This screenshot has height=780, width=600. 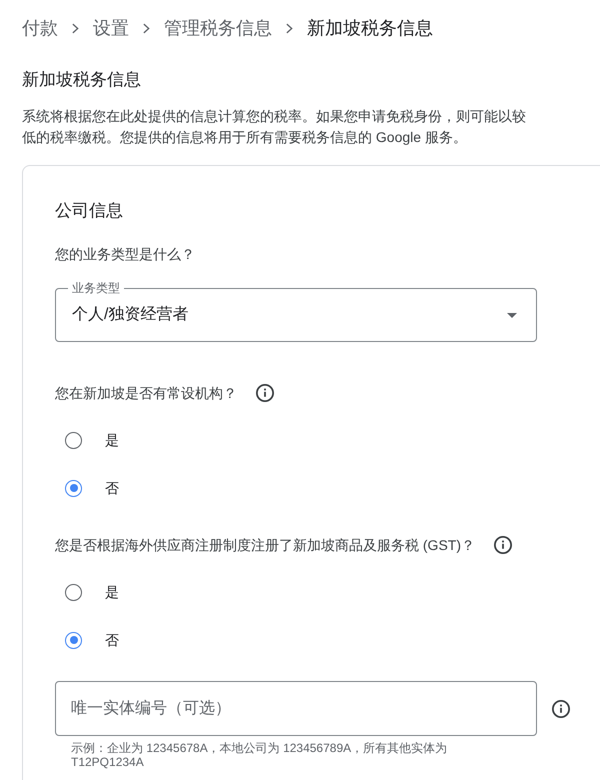 I want to click on caret-down-icon, so click(x=512, y=315).